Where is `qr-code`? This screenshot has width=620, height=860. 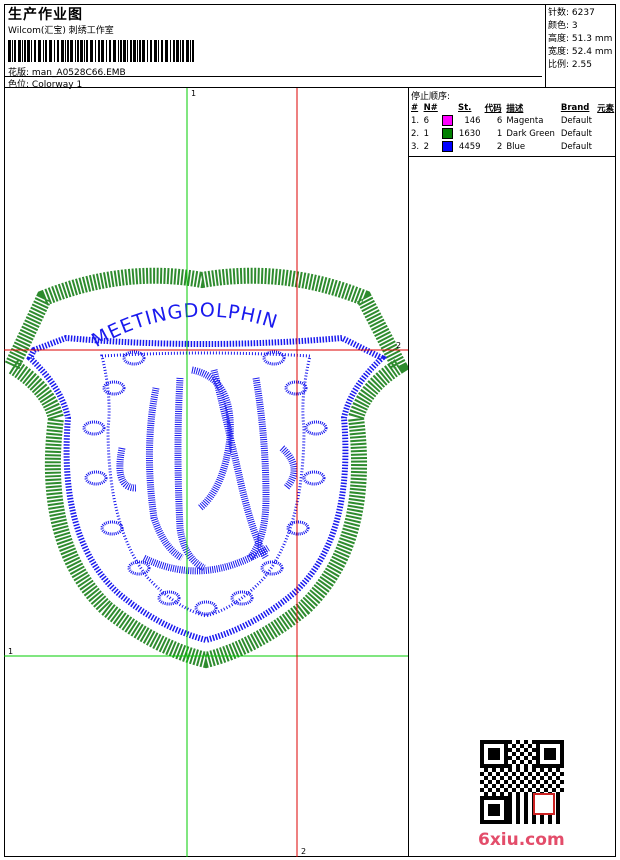 qr-code is located at coordinates (522, 782).